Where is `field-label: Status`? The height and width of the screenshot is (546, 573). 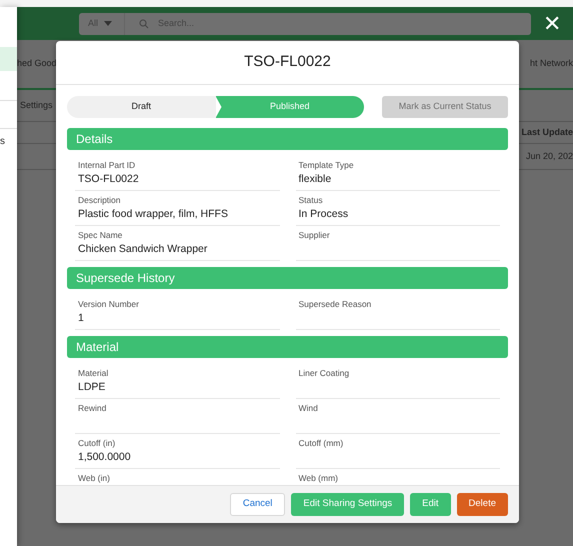 field-label: Status is located at coordinates (311, 200).